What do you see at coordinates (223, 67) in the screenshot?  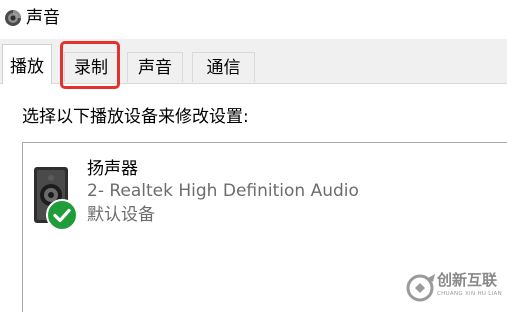 I see `tab-communications: 通信` at bounding box center [223, 67].